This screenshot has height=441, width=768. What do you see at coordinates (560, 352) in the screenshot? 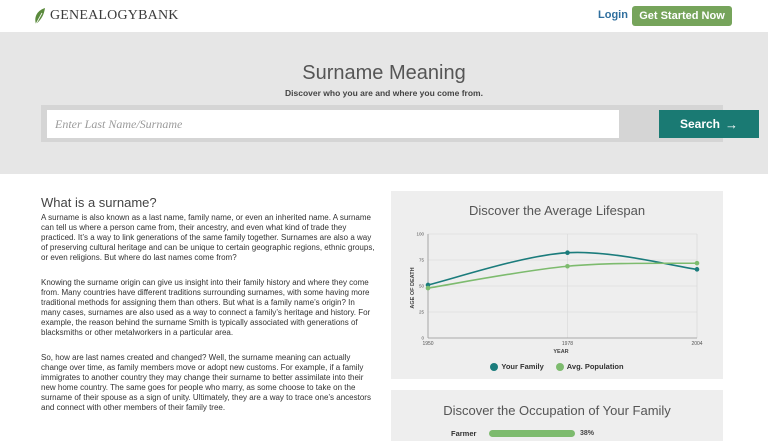
I see `x-axis-label: YEAR` at bounding box center [560, 352].